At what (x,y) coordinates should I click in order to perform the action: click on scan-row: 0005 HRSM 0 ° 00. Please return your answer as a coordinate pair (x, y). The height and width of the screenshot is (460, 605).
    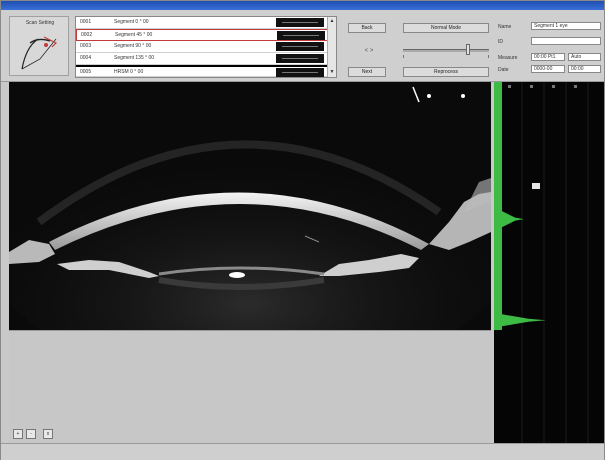
    Looking at the image, I should click on (202, 71).